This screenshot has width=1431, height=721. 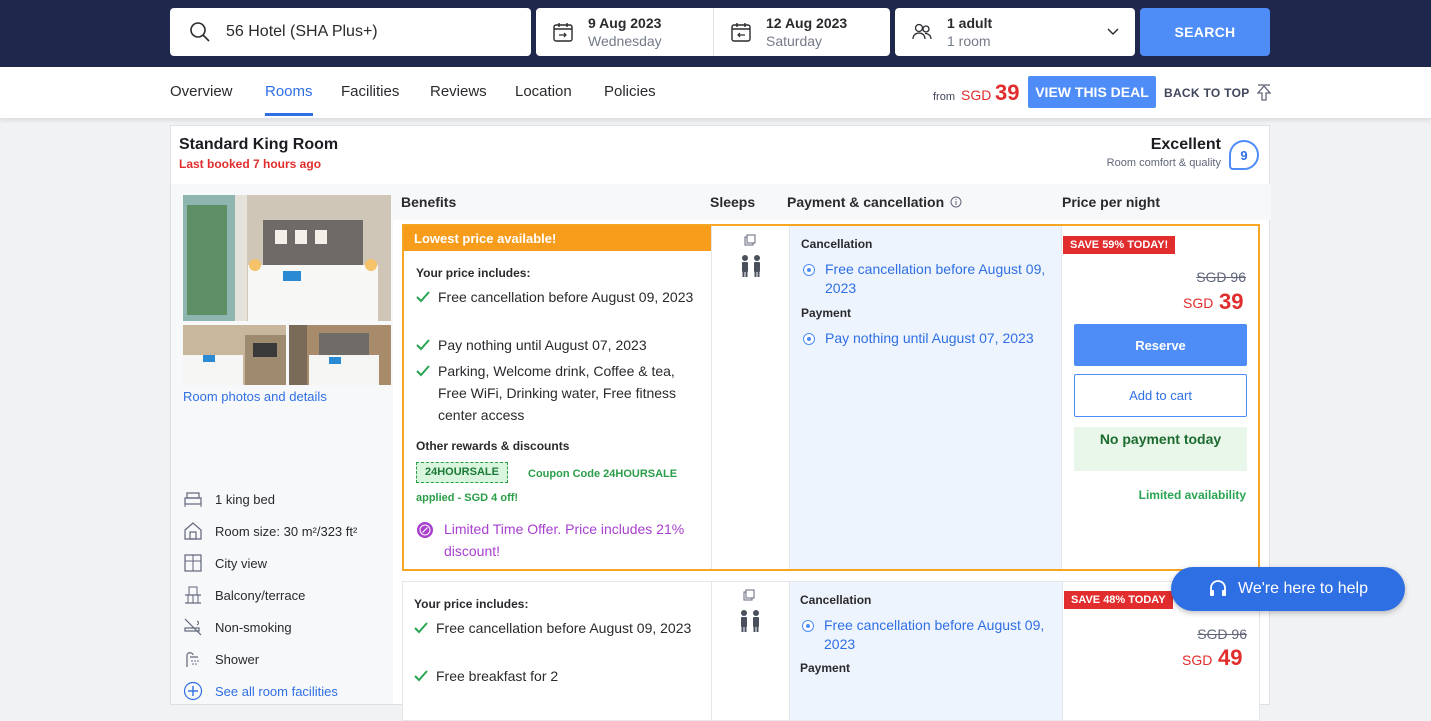 I want to click on rating-score: 9, so click(x=1244, y=155).